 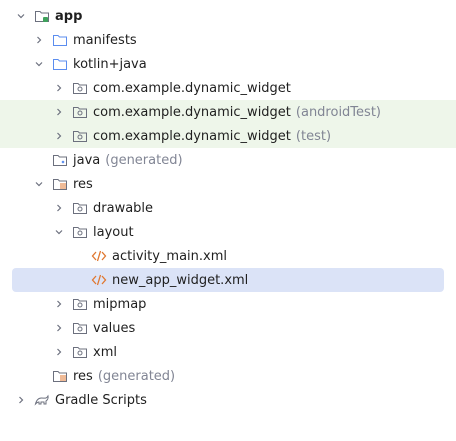 What do you see at coordinates (87, 160) in the screenshot?
I see `tree-item-label: java` at bounding box center [87, 160].